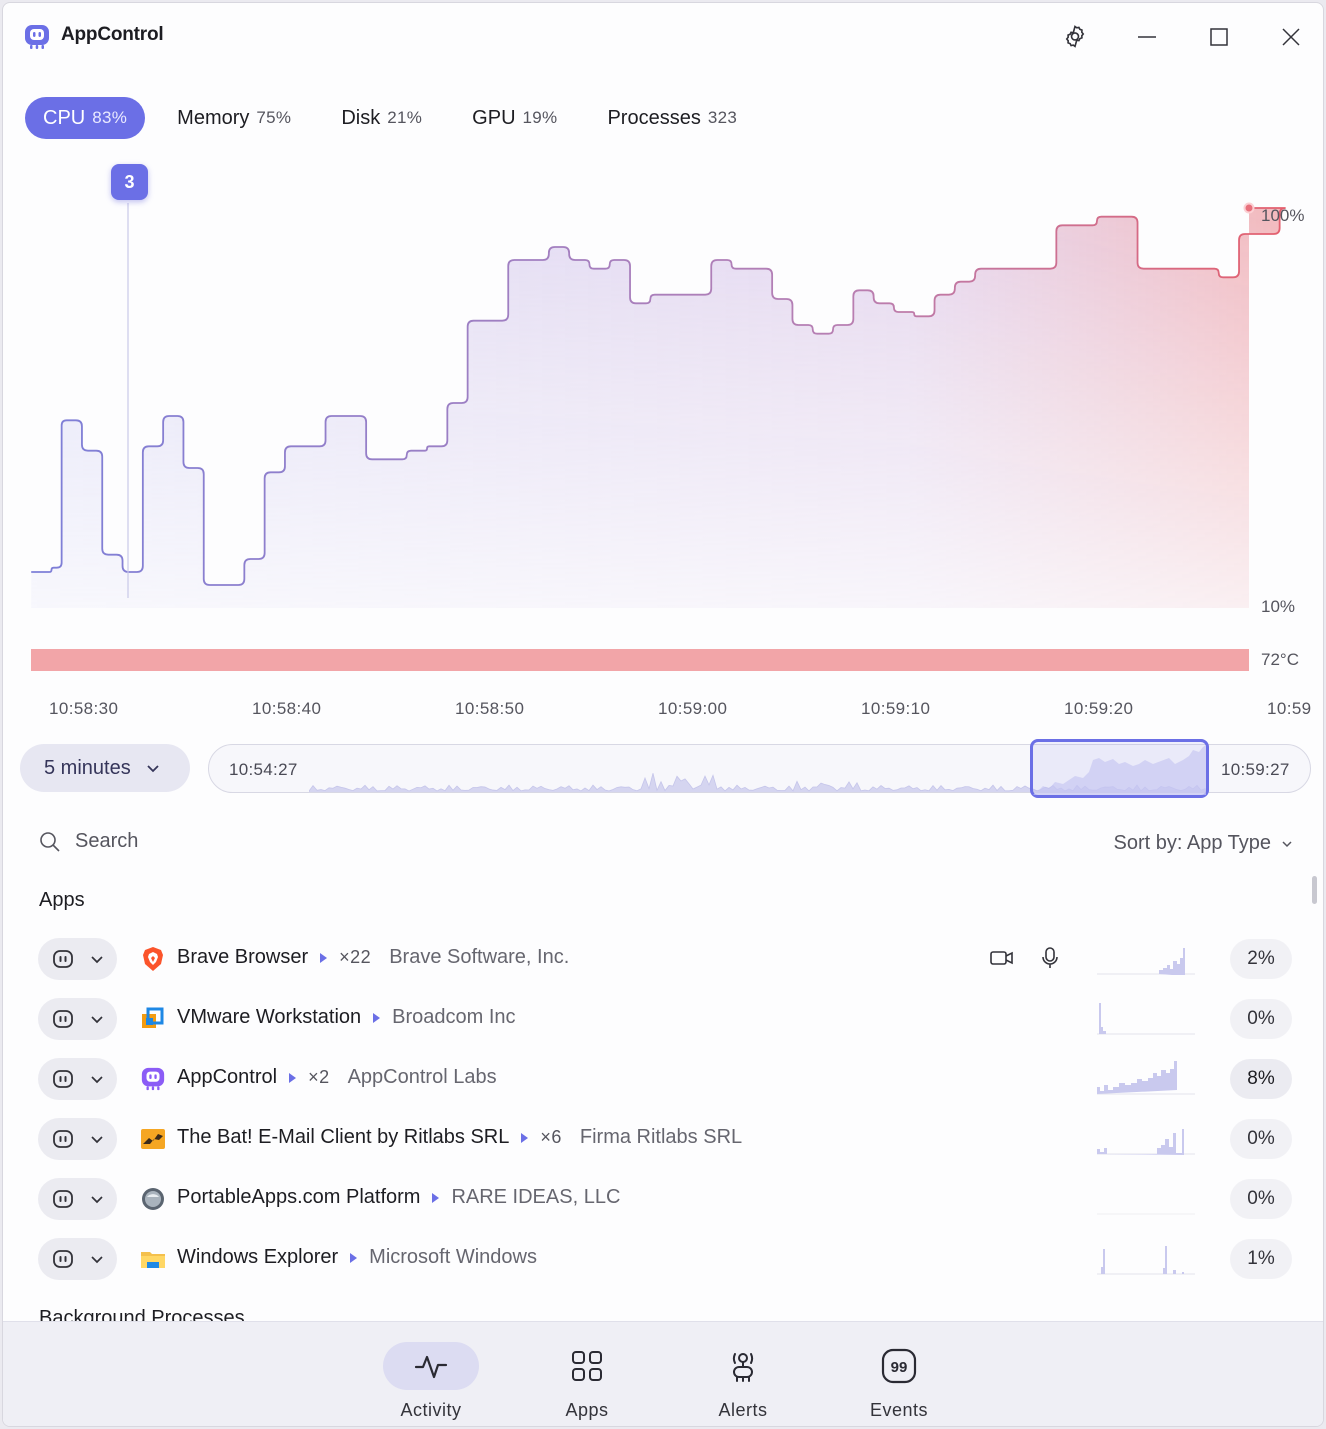 The width and height of the screenshot is (1326, 1429). Describe the element at coordinates (1219, 37) in the screenshot. I see `maximize-button` at that location.